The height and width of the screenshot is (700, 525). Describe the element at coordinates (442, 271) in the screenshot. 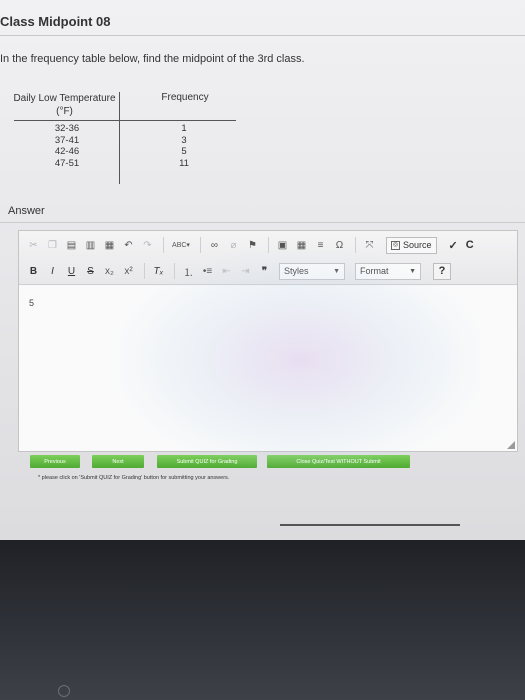

I see `help-button: ?` at that location.